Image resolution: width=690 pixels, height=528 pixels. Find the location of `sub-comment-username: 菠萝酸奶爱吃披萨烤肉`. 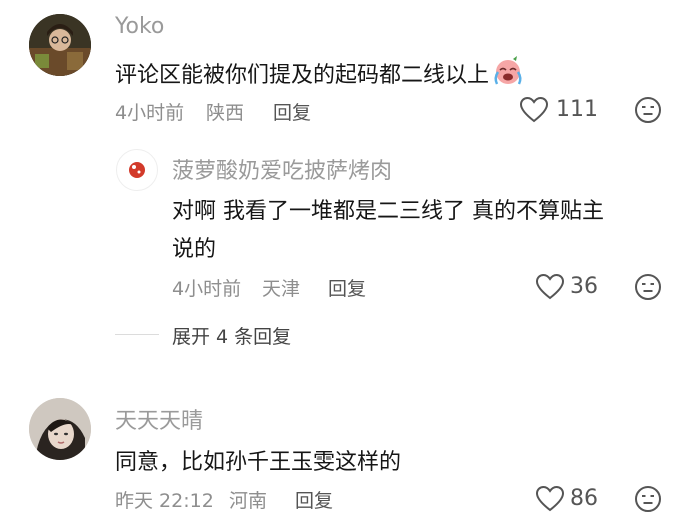

sub-comment-username: 菠萝酸奶爱吃披萨烤肉 is located at coordinates (282, 169).